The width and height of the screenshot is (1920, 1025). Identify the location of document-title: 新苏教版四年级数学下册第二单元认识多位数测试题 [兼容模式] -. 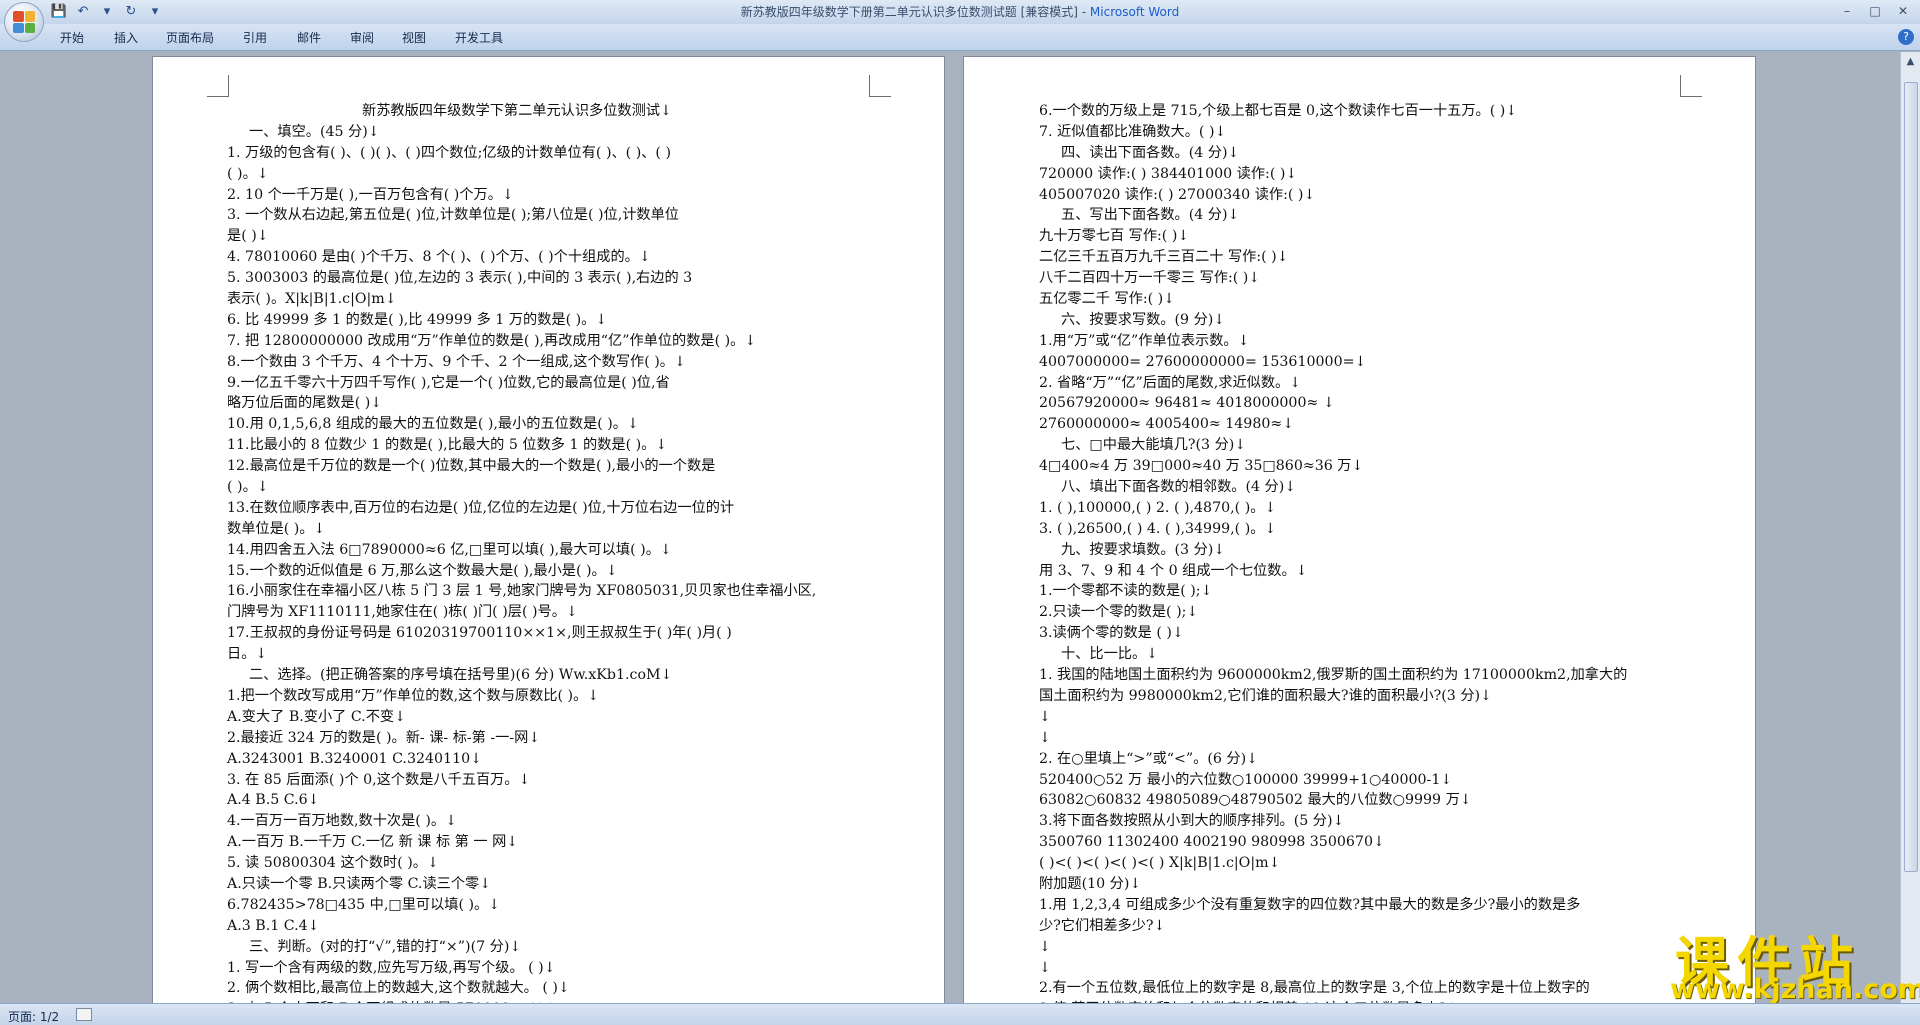
(915, 12).